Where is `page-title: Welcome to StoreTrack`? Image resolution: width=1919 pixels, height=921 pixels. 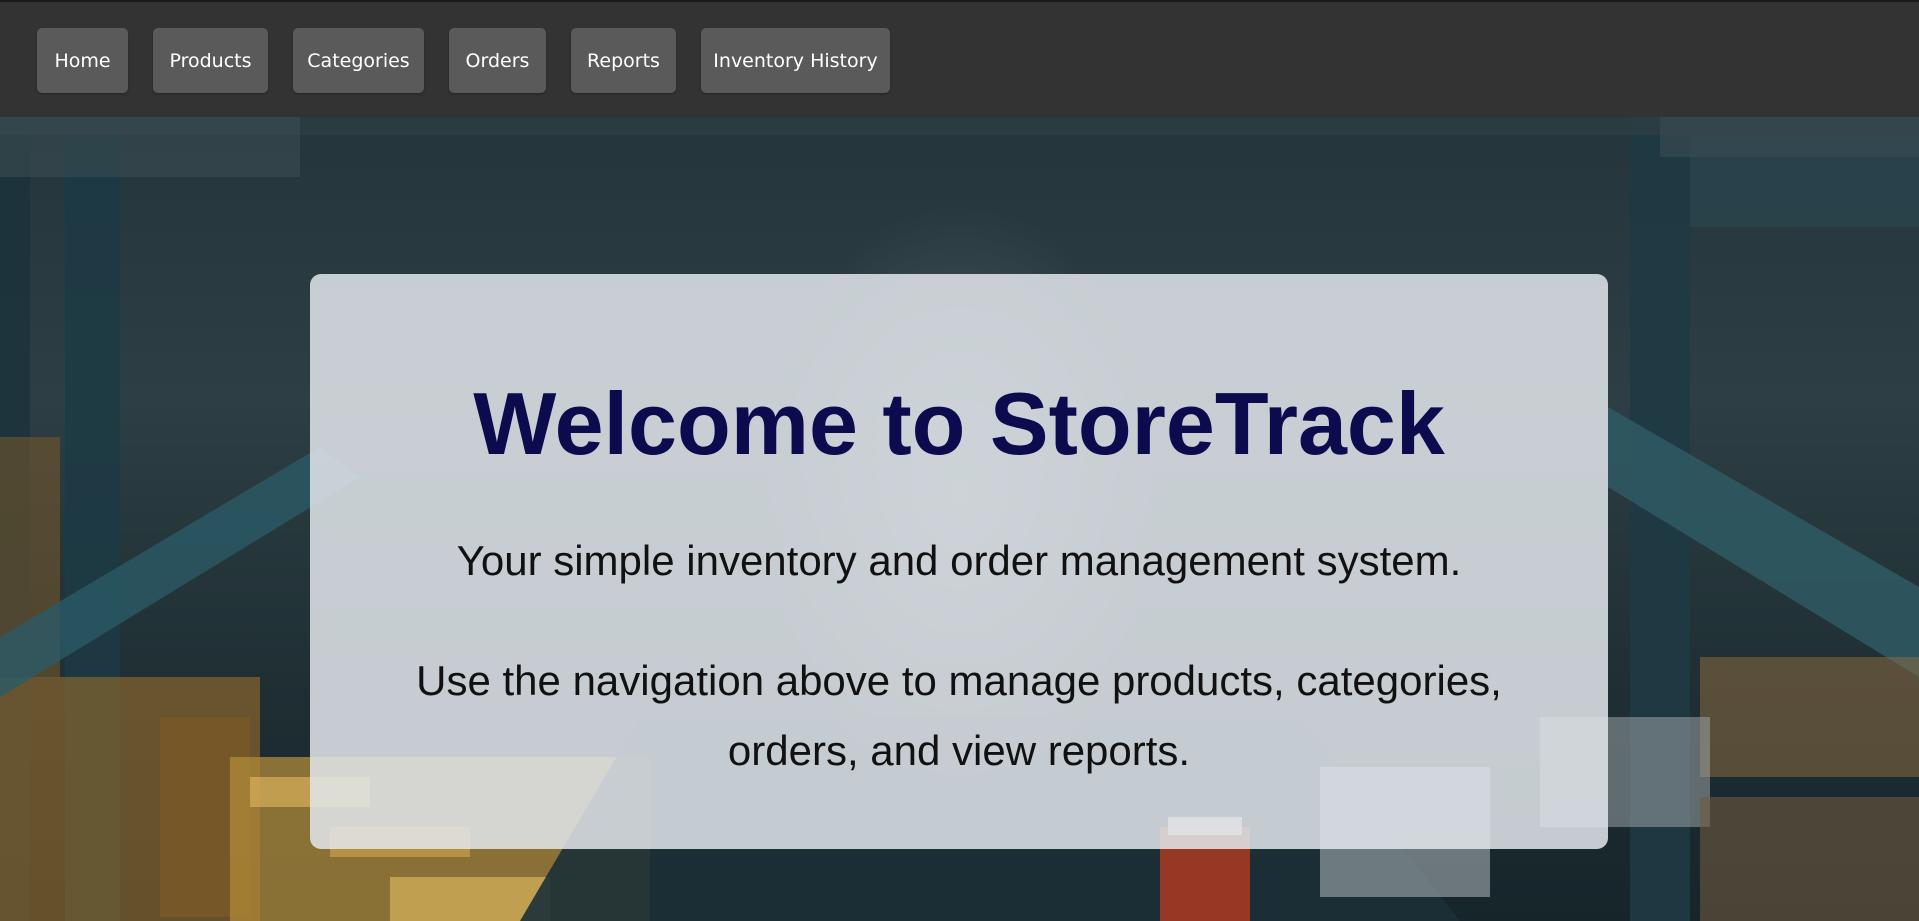 page-title: Welcome to StoreTrack is located at coordinates (959, 423).